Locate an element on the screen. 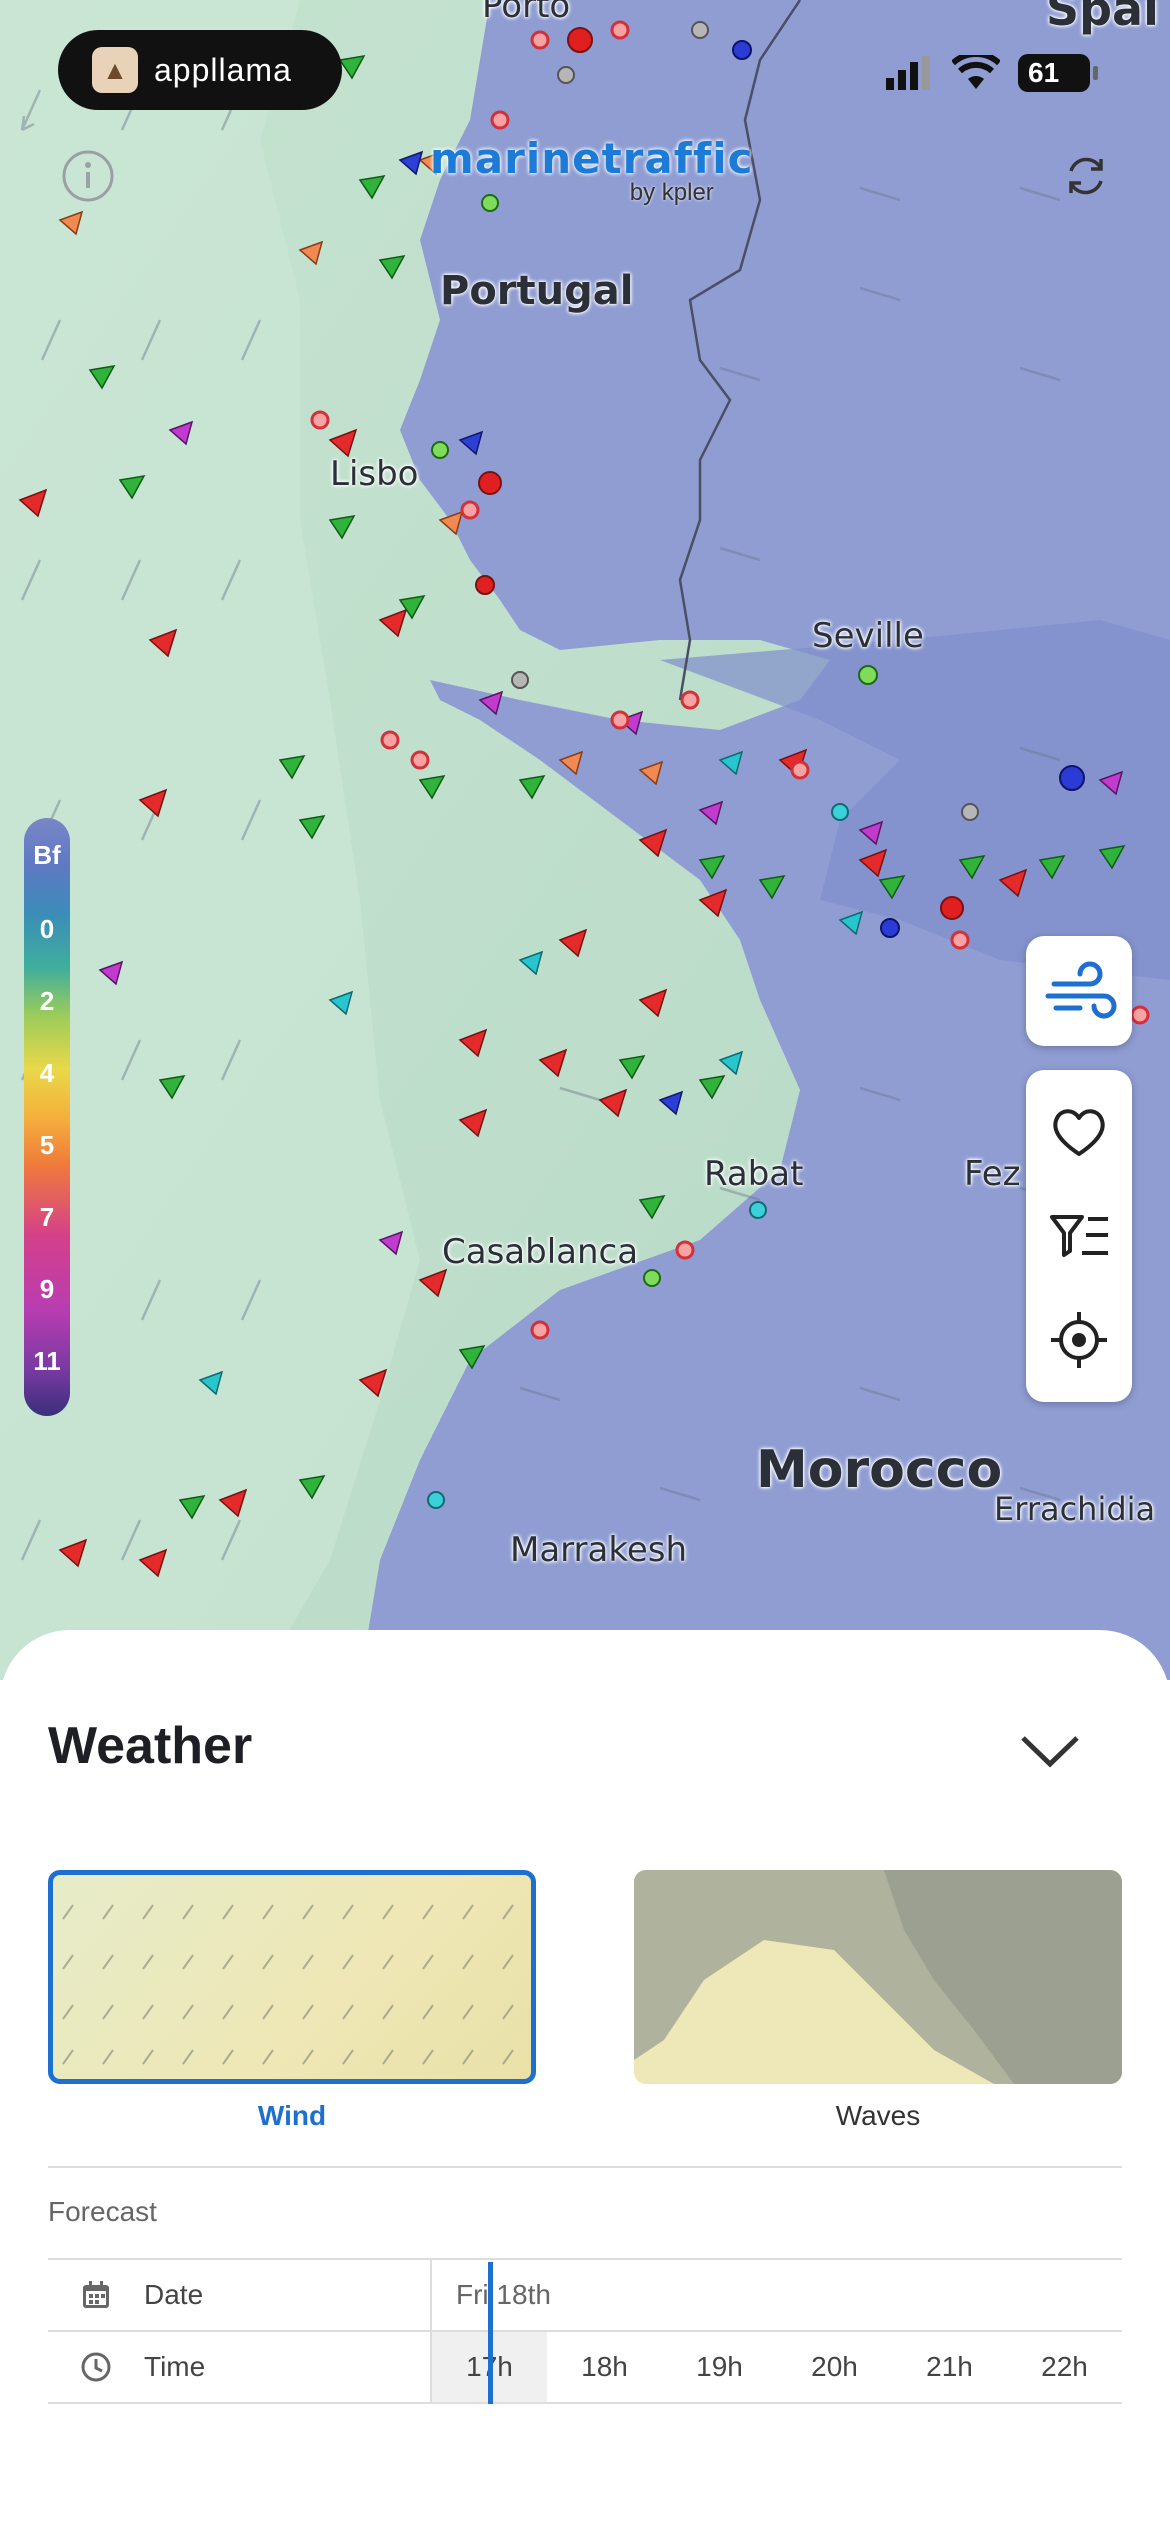 Image resolution: width=1170 pixels, height=2532 pixels. wind-layer-option is located at coordinates (292, 1977).